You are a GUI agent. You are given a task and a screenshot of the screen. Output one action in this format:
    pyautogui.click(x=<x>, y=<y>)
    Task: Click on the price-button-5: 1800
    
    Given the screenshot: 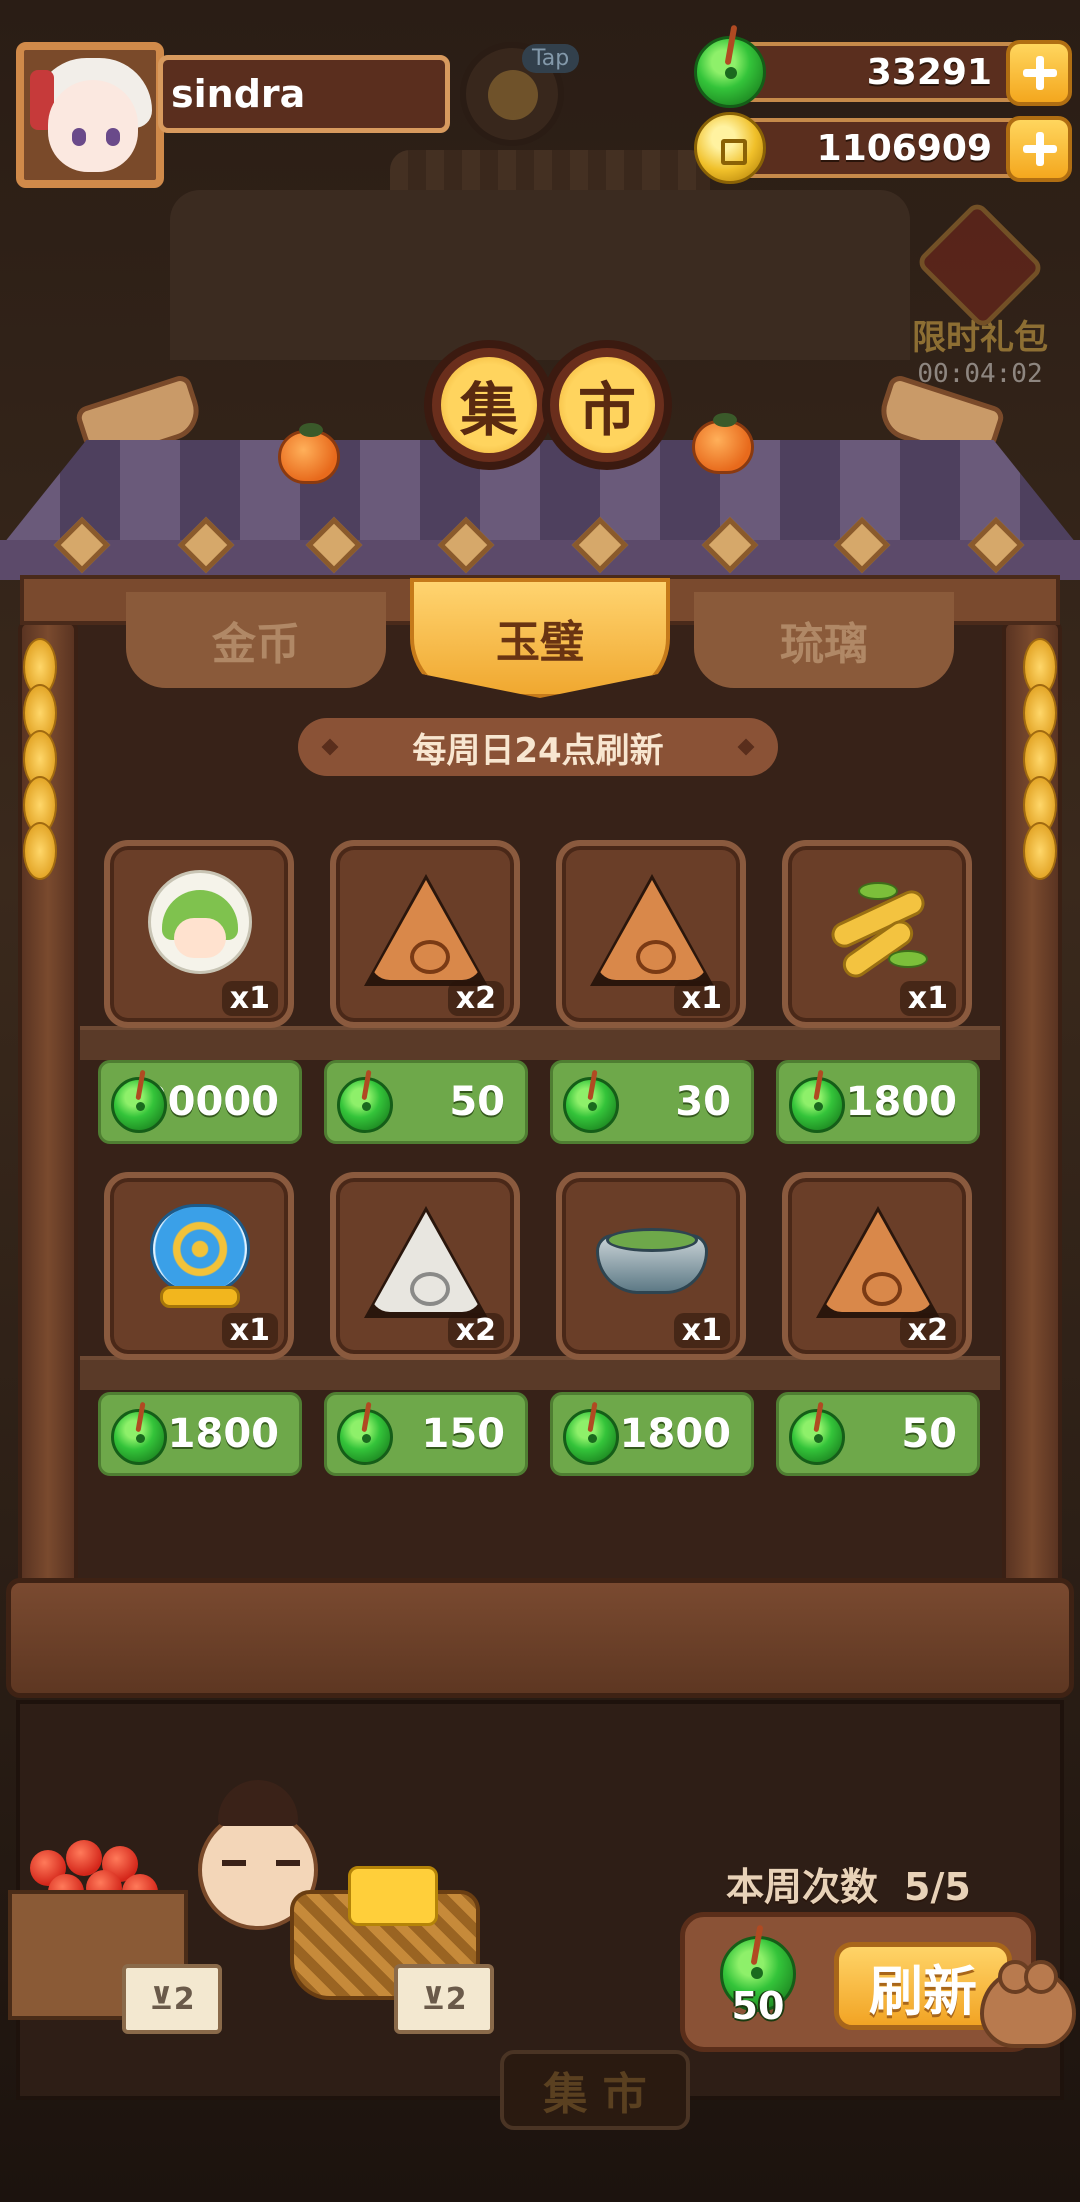 What is the action you would take?
    pyautogui.click(x=200, y=1434)
    